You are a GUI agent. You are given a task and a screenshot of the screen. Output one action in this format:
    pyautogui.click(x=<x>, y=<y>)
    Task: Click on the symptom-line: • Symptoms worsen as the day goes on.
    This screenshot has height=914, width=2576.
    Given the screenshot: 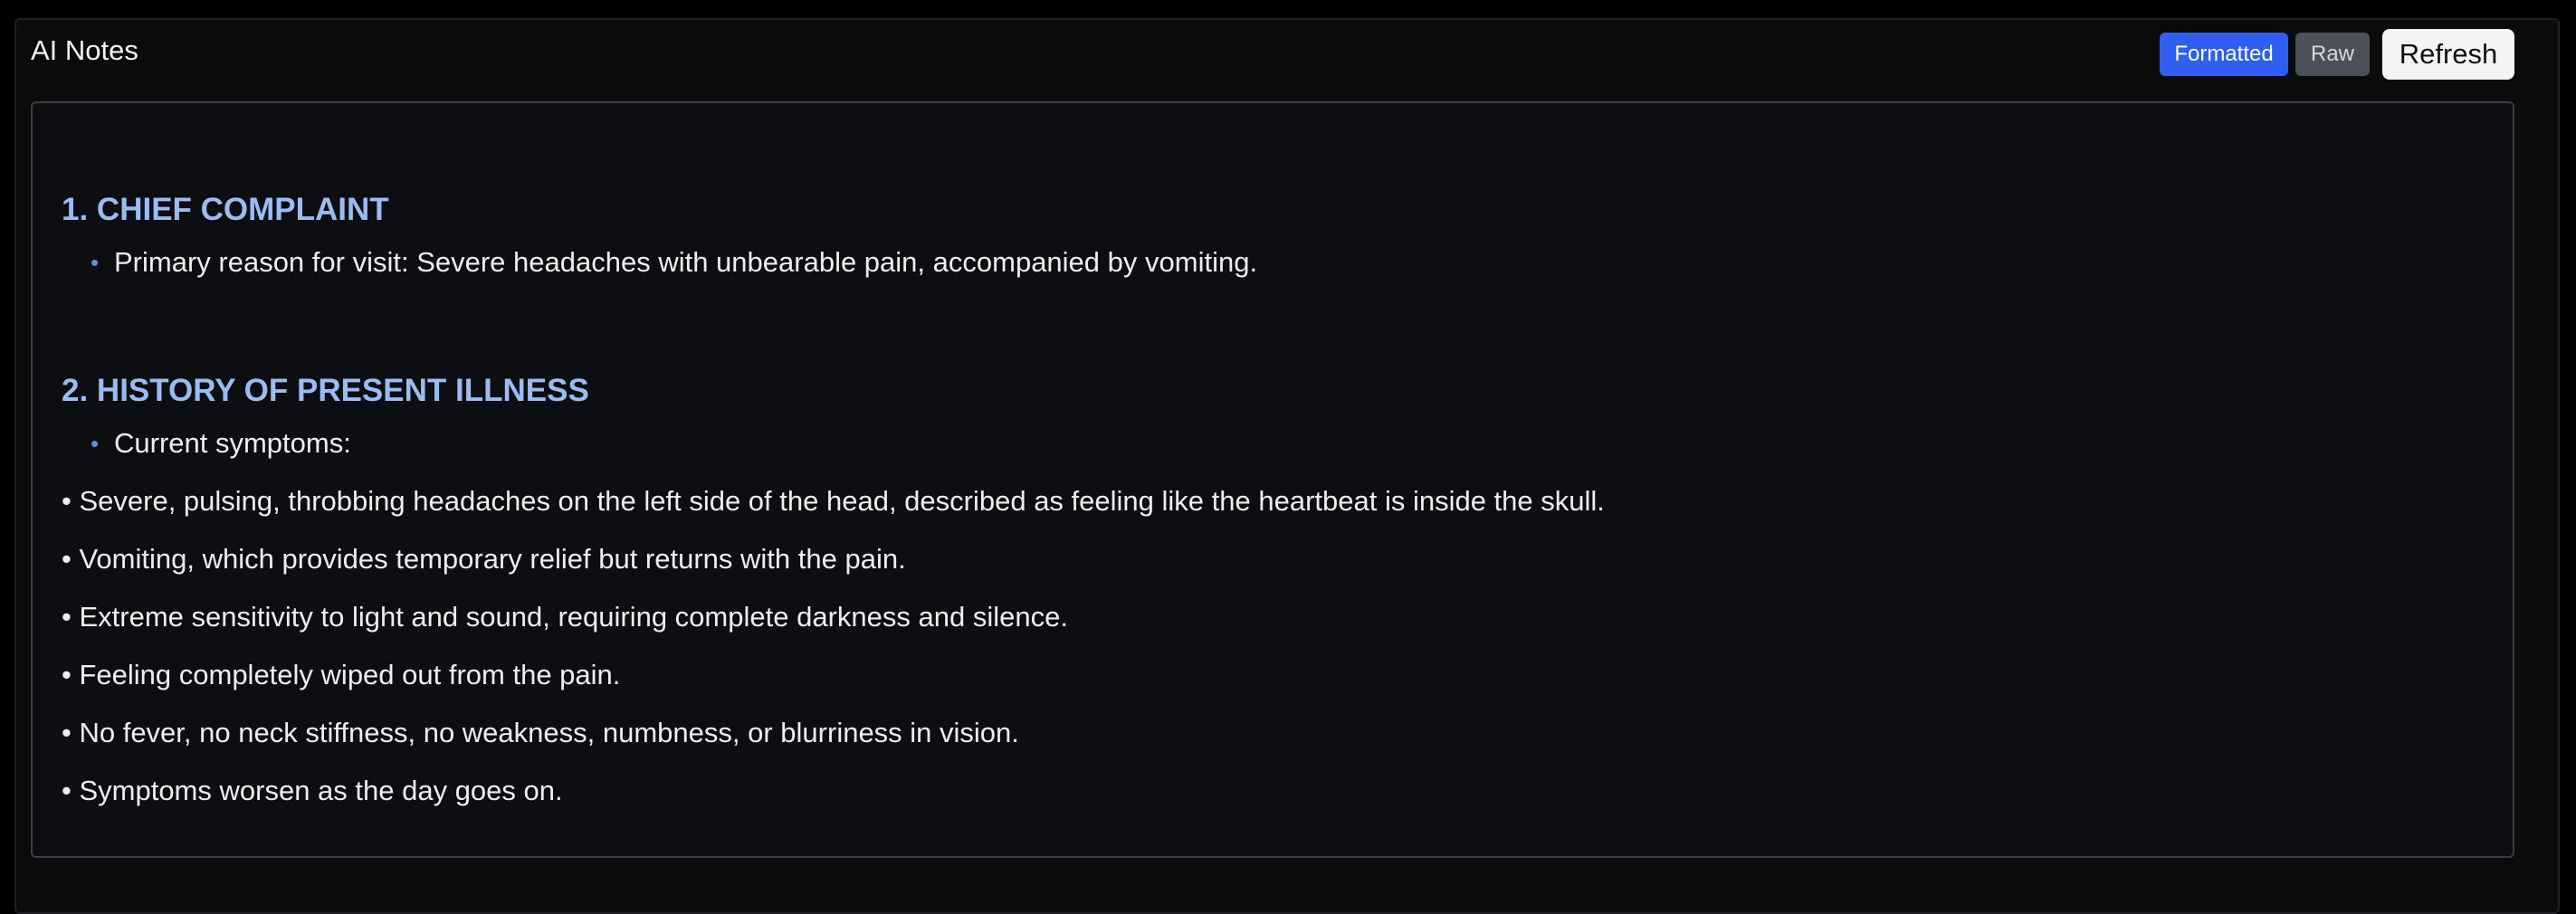 What is the action you would take?
    pyautogui.click(x=312, y=790)
    